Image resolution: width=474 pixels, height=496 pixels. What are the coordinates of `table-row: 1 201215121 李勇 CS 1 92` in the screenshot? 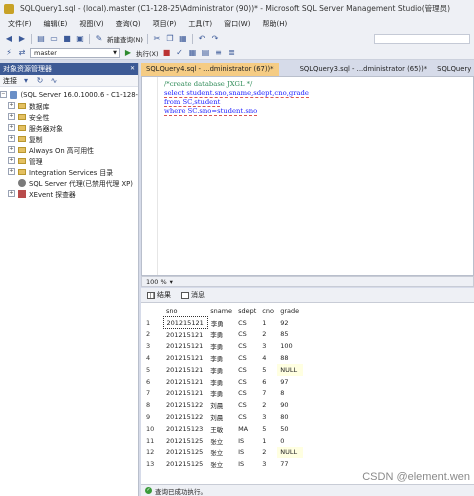 It's located at (223, 323).